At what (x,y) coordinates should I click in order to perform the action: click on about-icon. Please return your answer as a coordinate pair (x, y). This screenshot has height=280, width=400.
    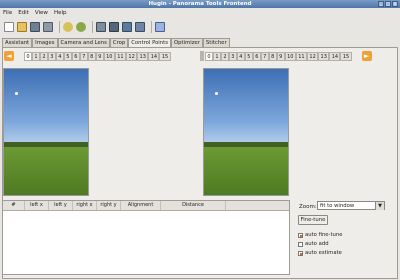
    Looking at the image, I should click on (160, 27).